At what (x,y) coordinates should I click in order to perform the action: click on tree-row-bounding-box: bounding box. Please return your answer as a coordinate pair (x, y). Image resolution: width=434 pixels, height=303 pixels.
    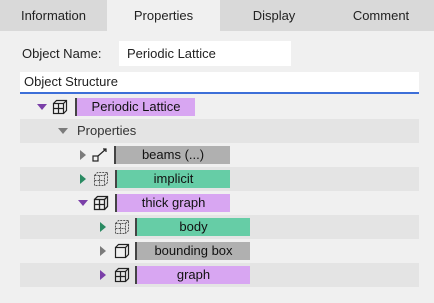
    Looking at the image, I should click on (219, 251).